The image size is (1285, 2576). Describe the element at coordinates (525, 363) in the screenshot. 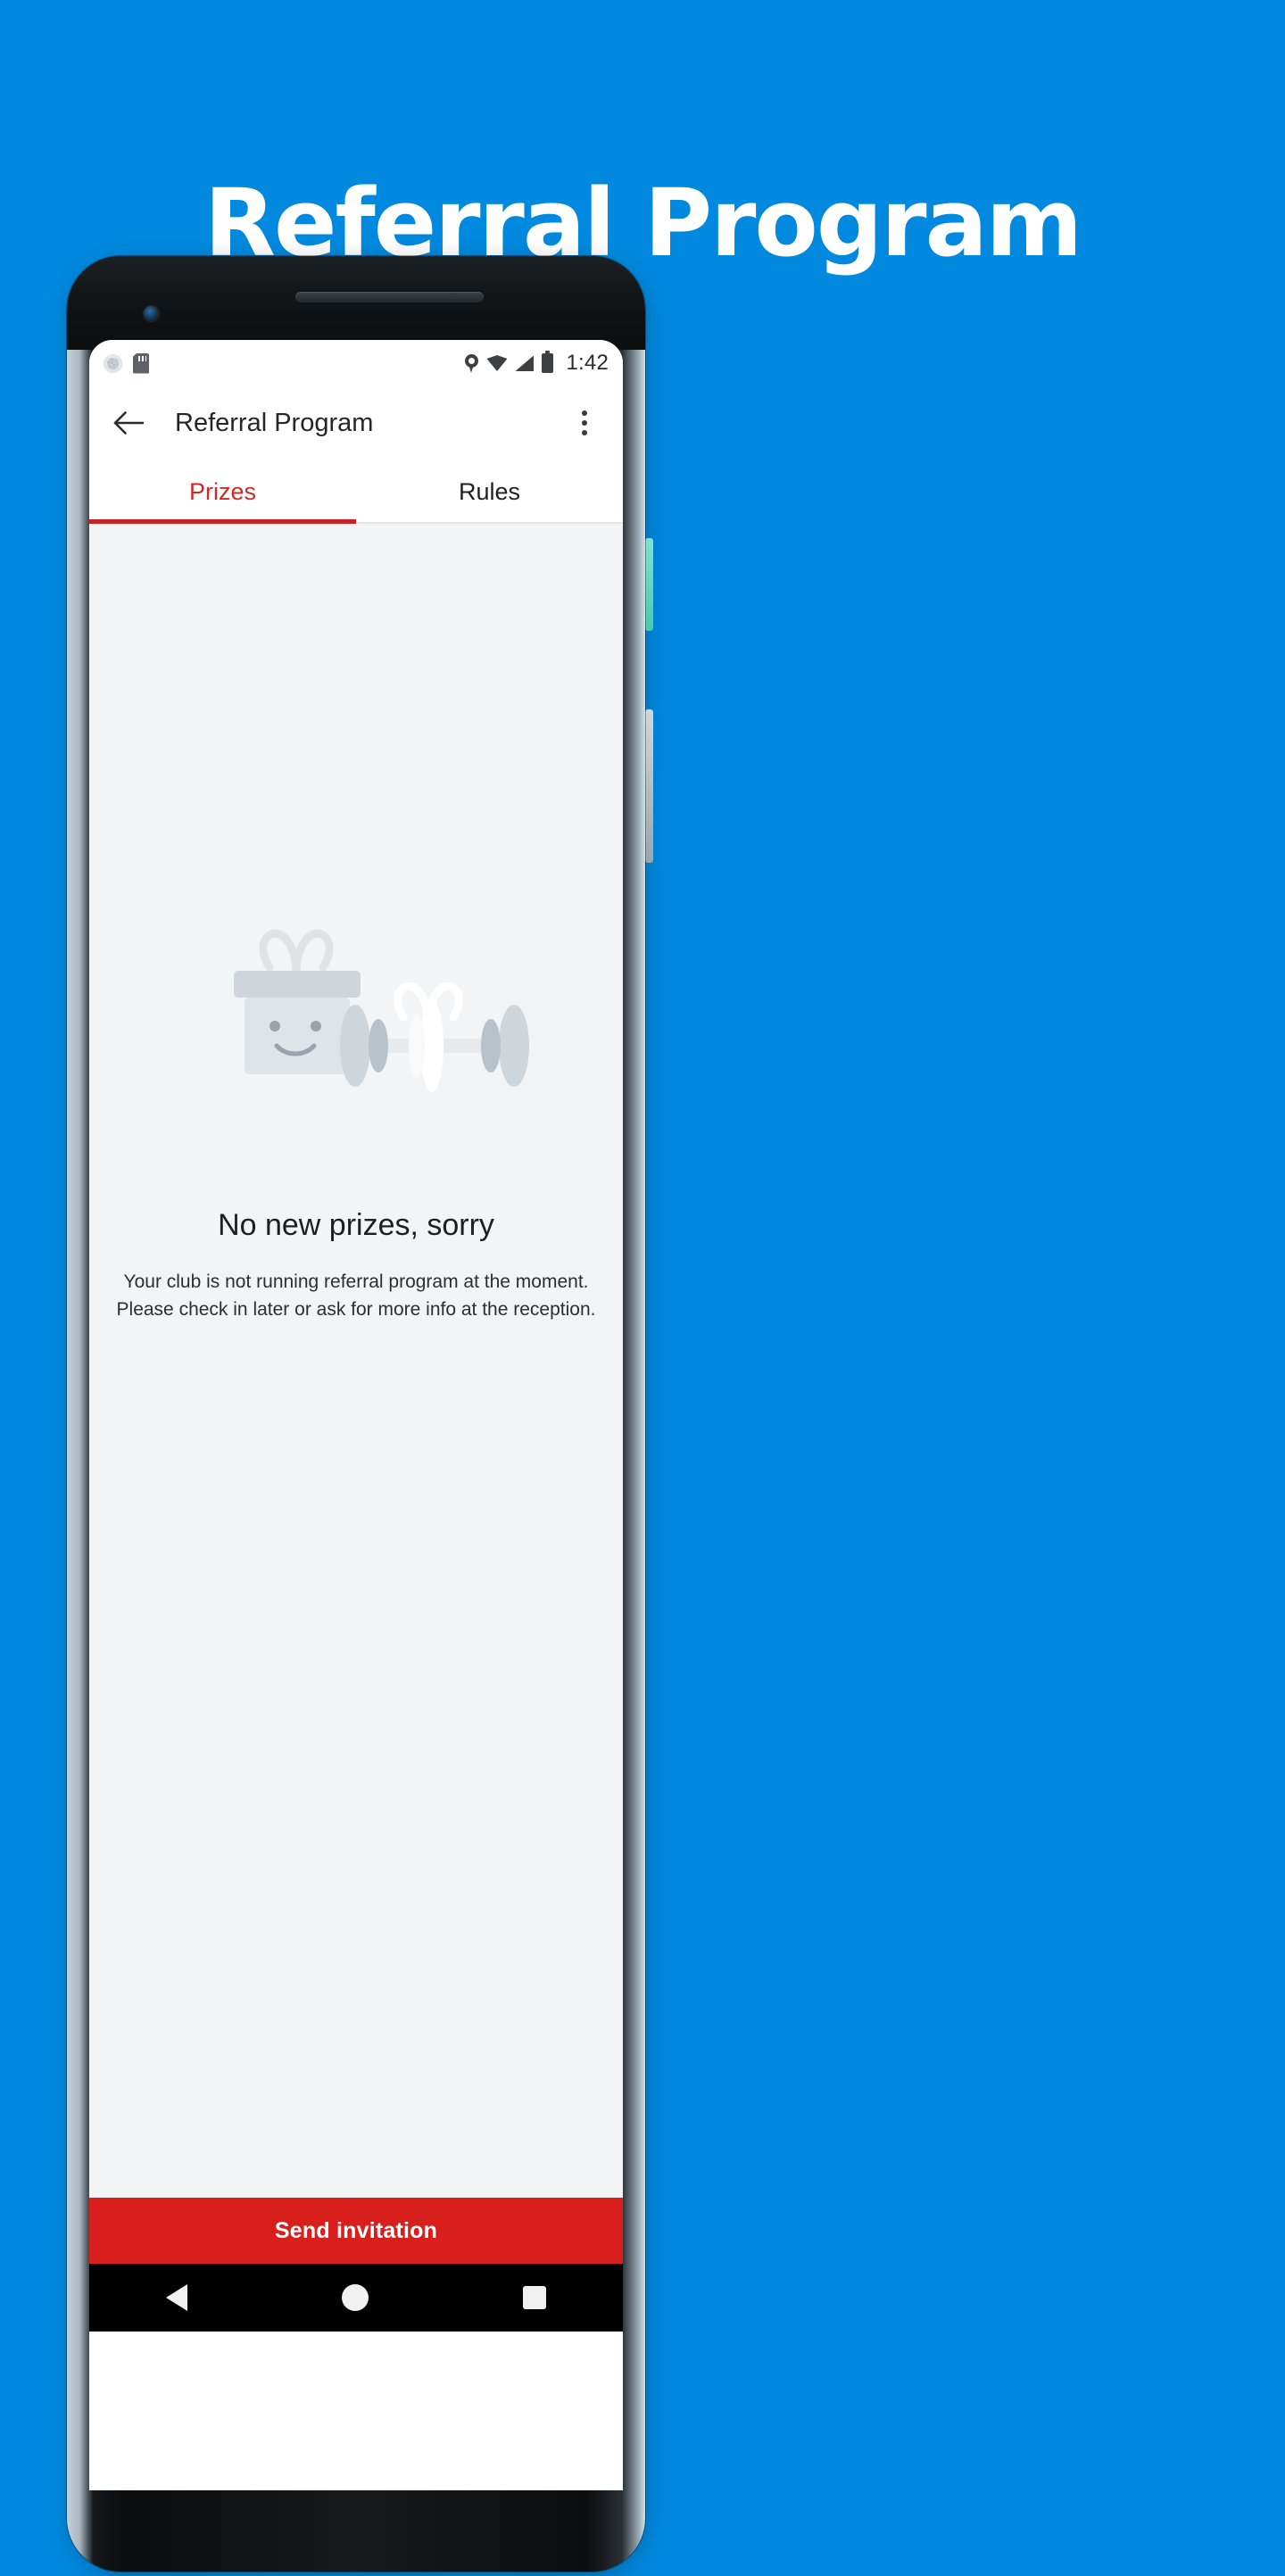

I see `cellular-signal-icon` at that location.